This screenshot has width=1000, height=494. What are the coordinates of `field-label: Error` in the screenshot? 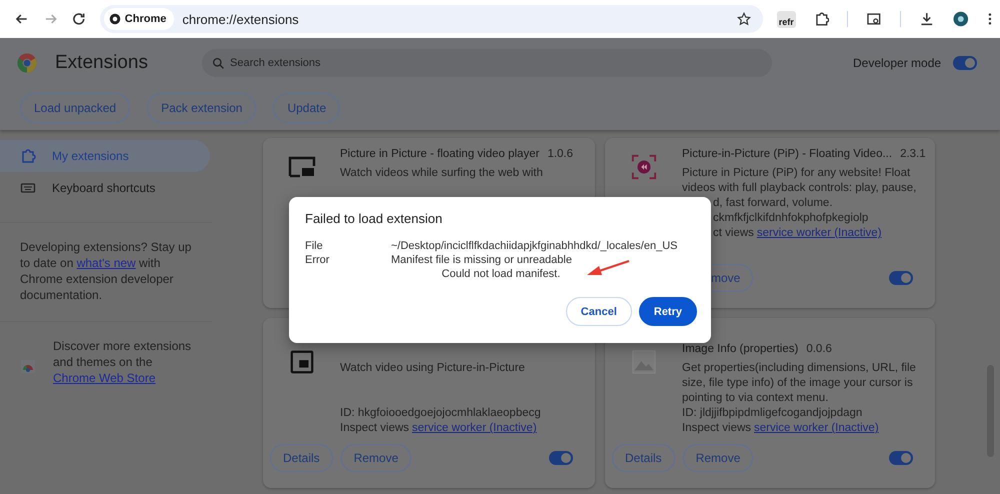 It's located at (317, 260).